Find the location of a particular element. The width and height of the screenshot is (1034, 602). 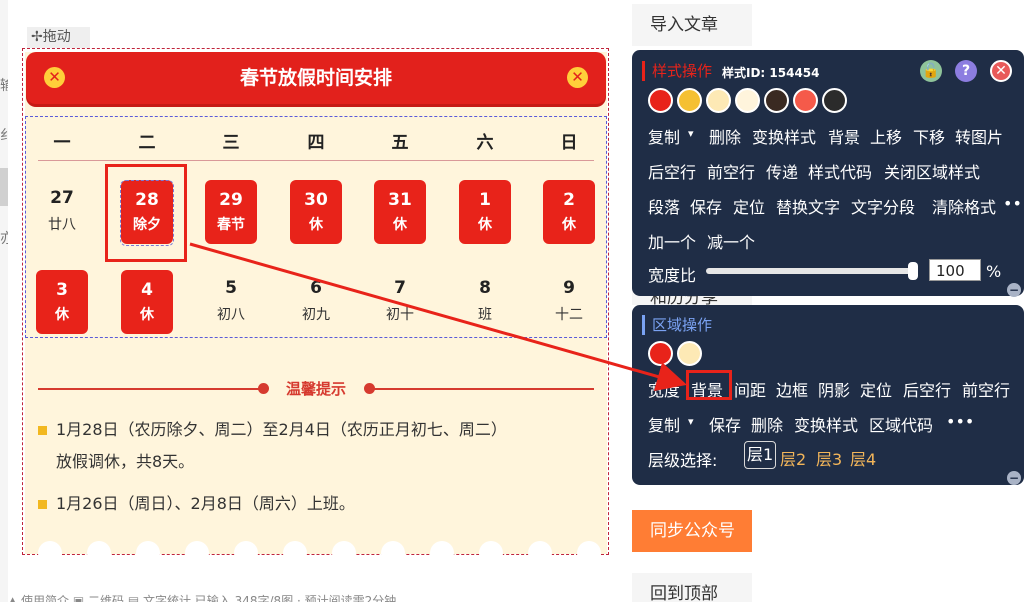

style-op-row1-1: ▾ is located at coordinates (691, 133).